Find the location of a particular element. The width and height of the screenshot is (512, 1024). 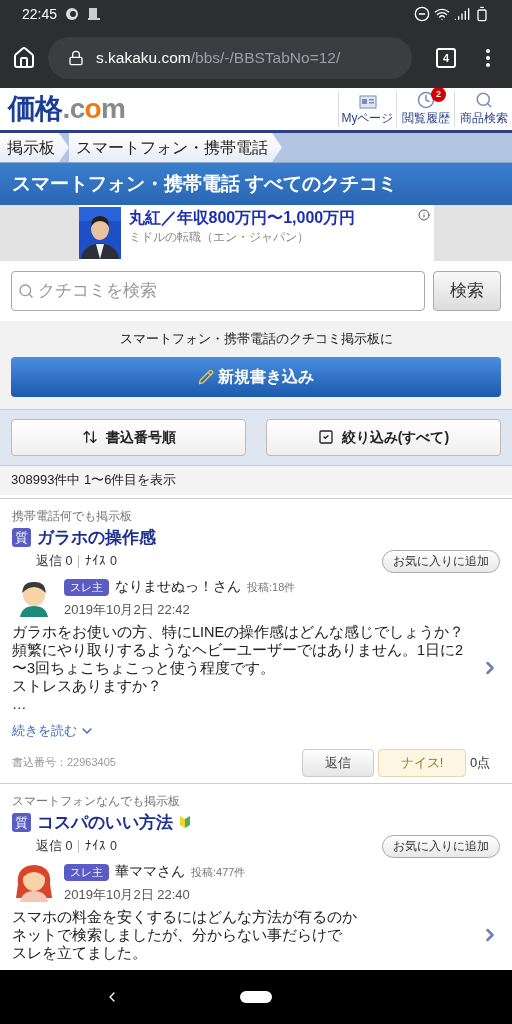

post-text: スレを立てました。 is located at coordinates (79, 953).